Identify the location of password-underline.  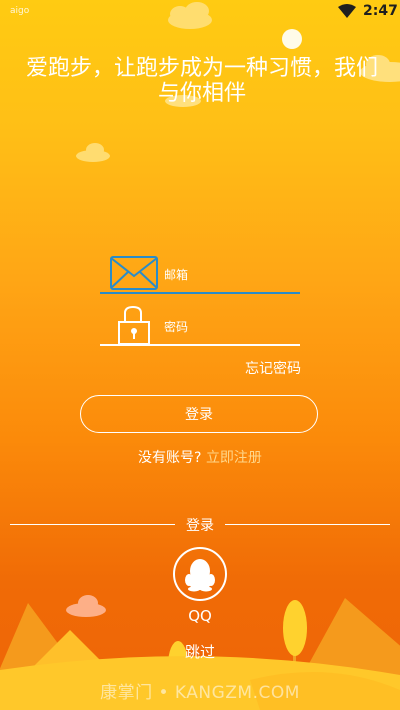
(200, 345).